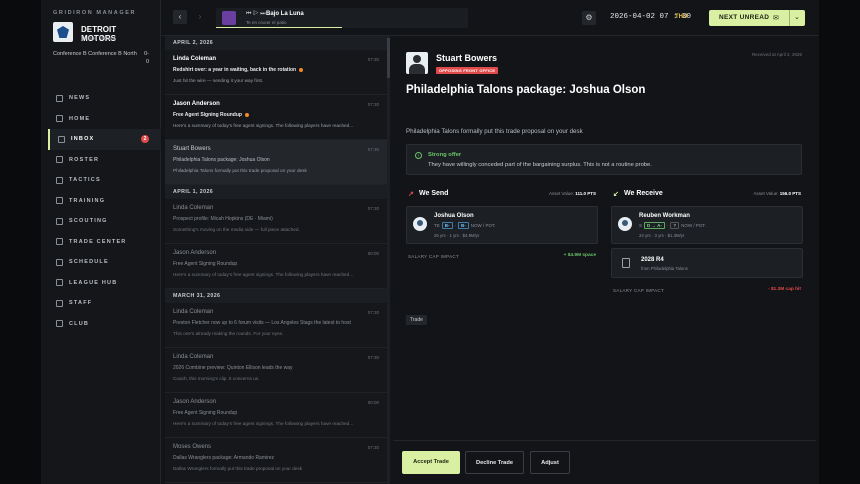 The width and height of the screenshot is (860, 484). I want to click on nav-item-staff: STAFF, so click(104, 303).